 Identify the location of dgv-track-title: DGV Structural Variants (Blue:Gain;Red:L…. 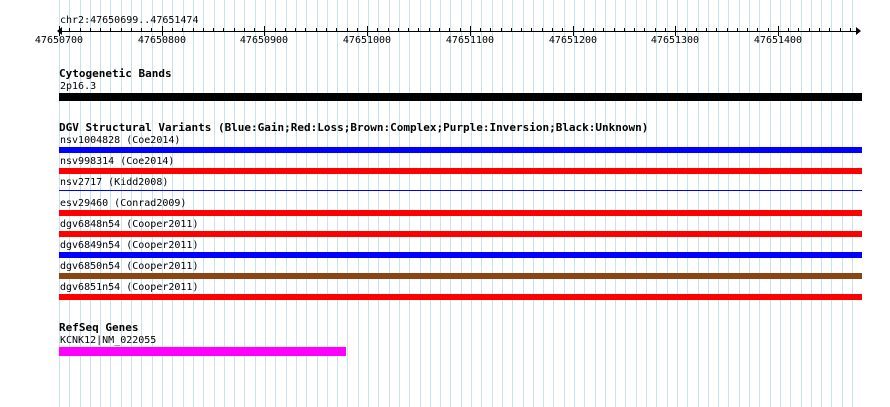
(353, 127).